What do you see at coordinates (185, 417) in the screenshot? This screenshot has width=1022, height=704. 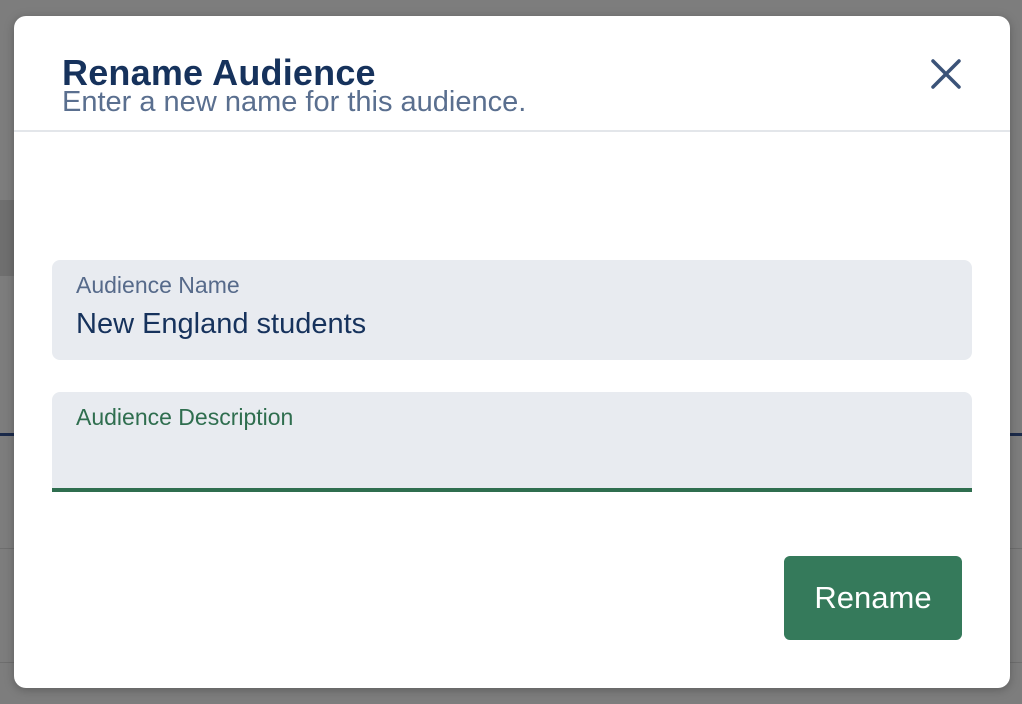 I see `audience-description-label: Audience Description` at bounding box center [185, 417].